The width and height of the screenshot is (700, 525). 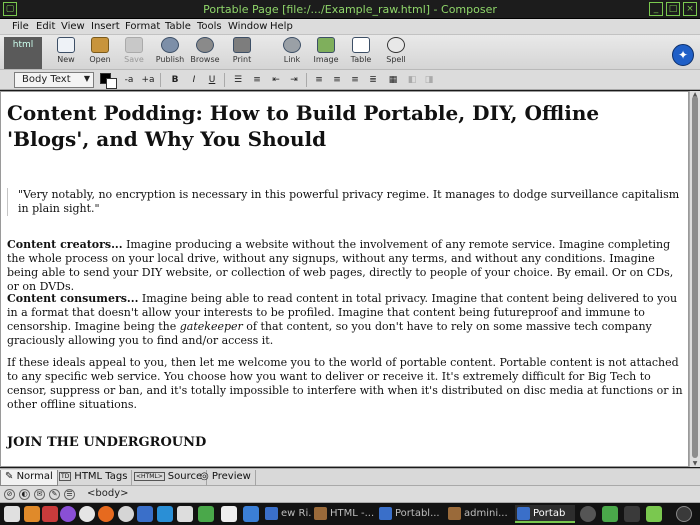 I want to click on menu-format: Format, so click(x=142, y=26).